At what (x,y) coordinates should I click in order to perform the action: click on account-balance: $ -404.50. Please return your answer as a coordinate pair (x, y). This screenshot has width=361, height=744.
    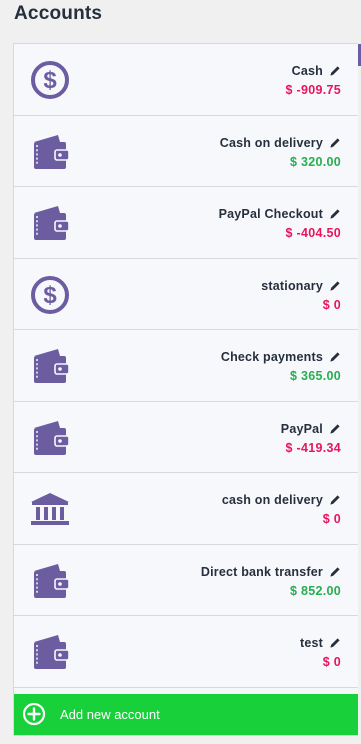
    Looking at the image, I should click on (313, 233).